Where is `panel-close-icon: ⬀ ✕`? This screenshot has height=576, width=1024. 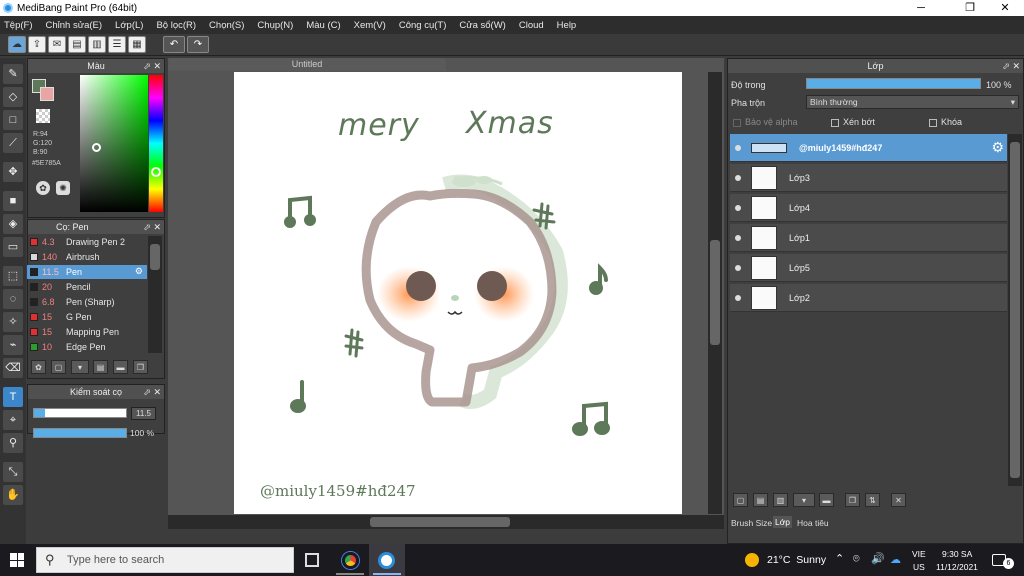
panel-close-icon: ⬀ ✕ is located at coordinates (152, 227).